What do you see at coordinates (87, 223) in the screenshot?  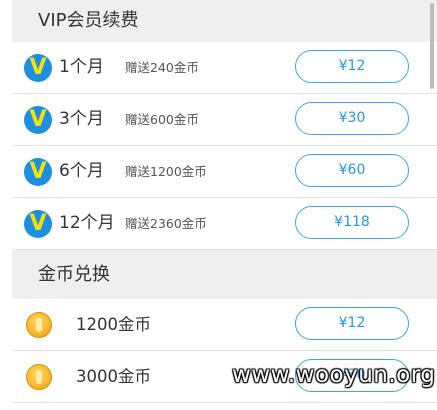 I see `plan-duration: 12个月` at bounding box center [87, 223].